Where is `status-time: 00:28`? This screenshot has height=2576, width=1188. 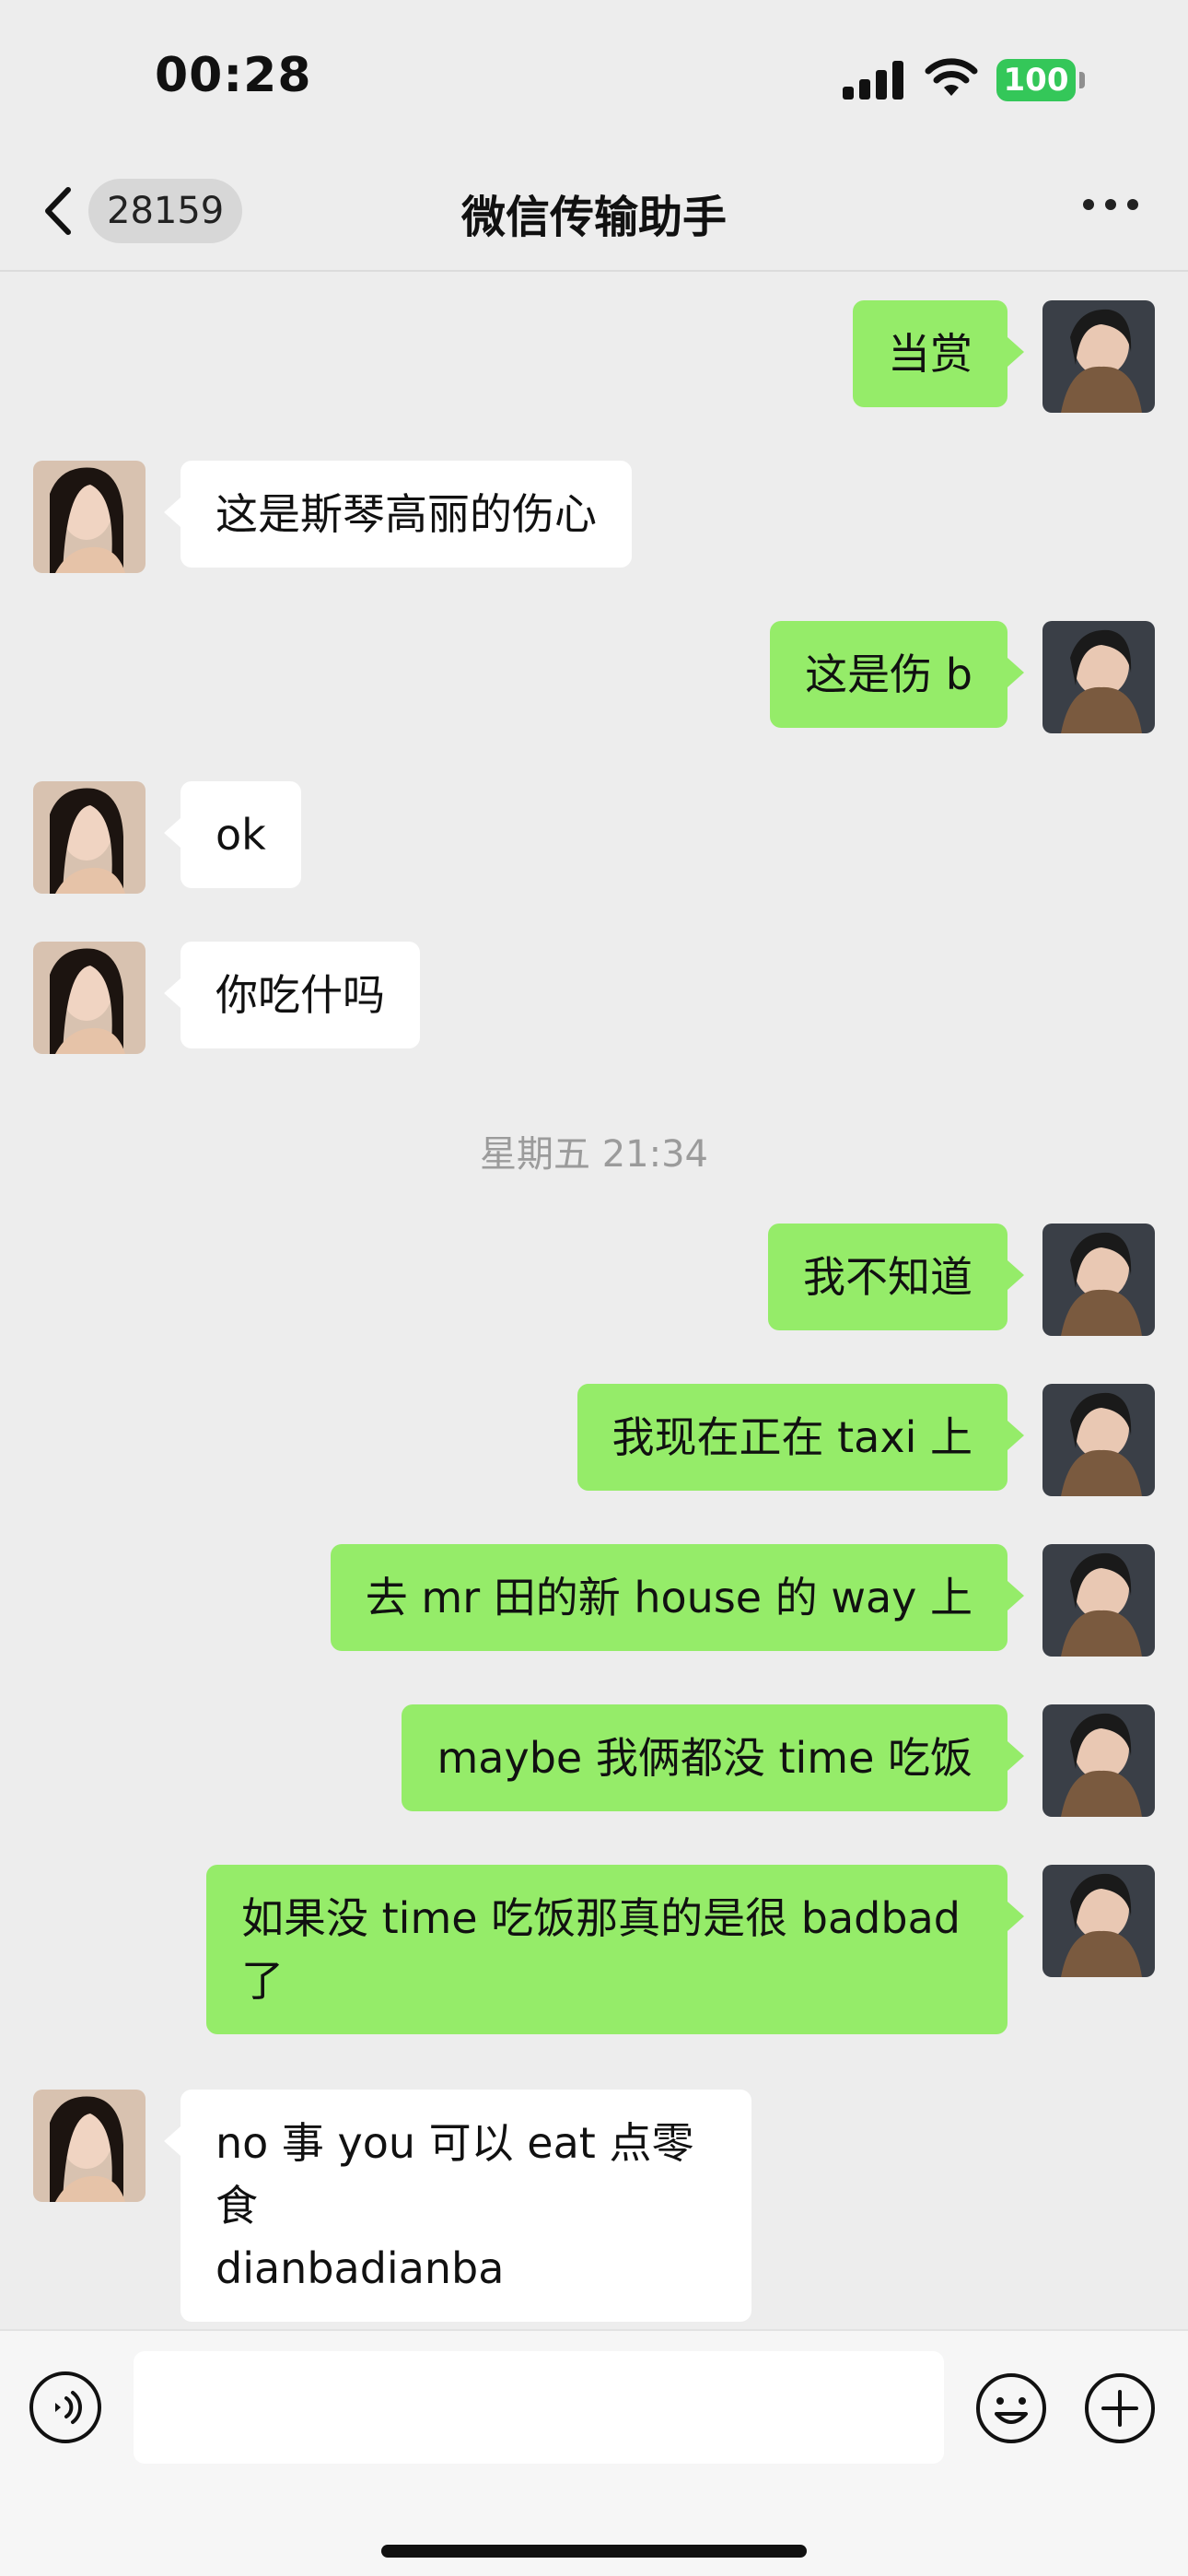 status-time: 00:28 is located at coordinates (233, 75).